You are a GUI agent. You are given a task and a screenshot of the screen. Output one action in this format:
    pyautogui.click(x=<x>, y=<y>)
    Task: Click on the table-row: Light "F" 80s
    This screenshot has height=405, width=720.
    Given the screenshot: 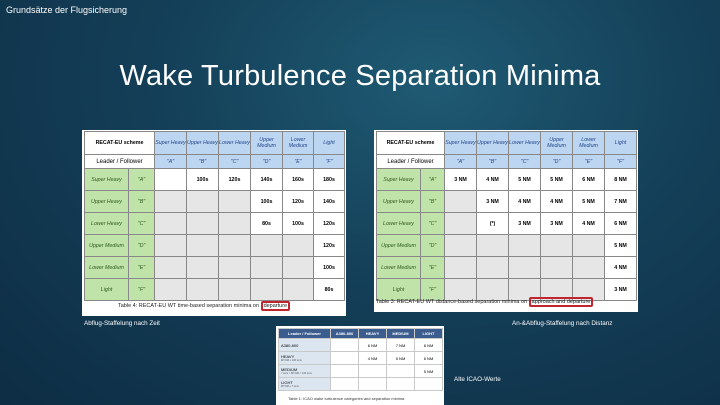 What is the action you would take?
    pyautogui.click(x=215, y=289)
    